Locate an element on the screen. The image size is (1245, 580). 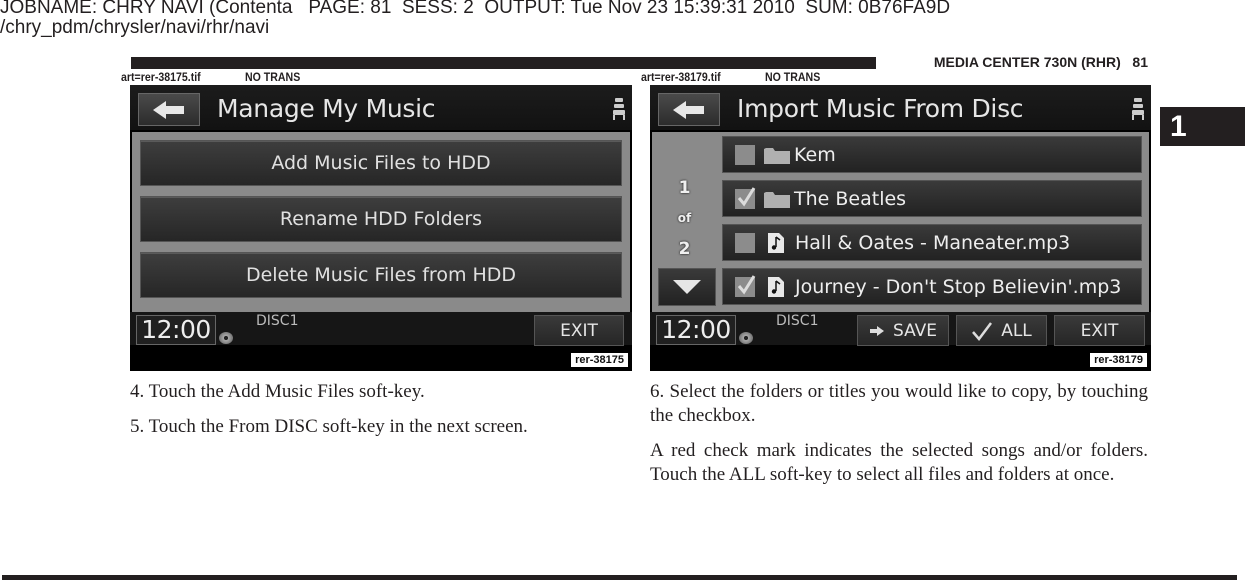
title-bar: Manage My Music is located at coordinates (381, 107).